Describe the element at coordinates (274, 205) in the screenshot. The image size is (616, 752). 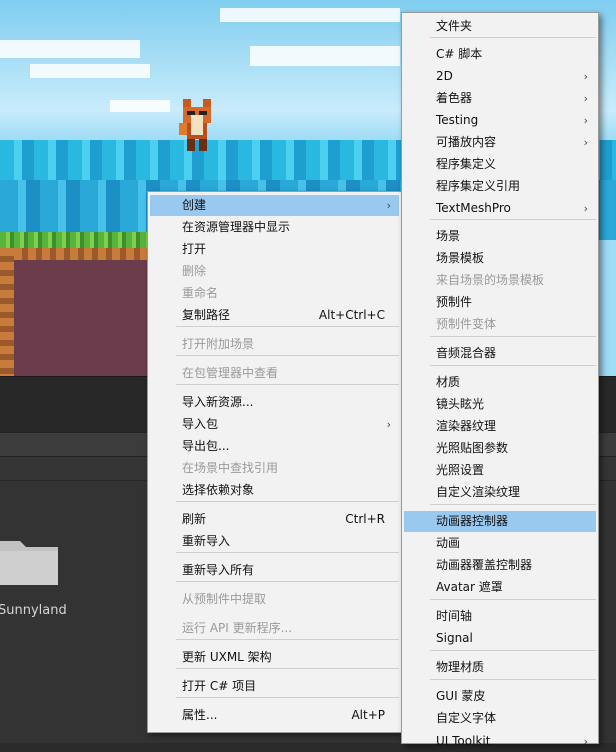
I see `context-menu-item-0: 创建 ›` at that location.